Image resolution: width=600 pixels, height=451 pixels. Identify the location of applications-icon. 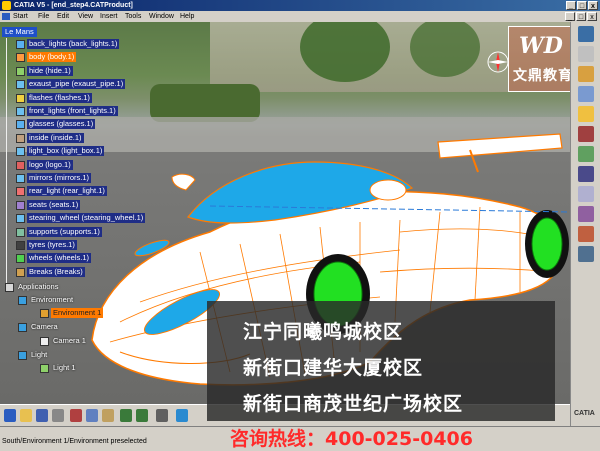
(9, 287).